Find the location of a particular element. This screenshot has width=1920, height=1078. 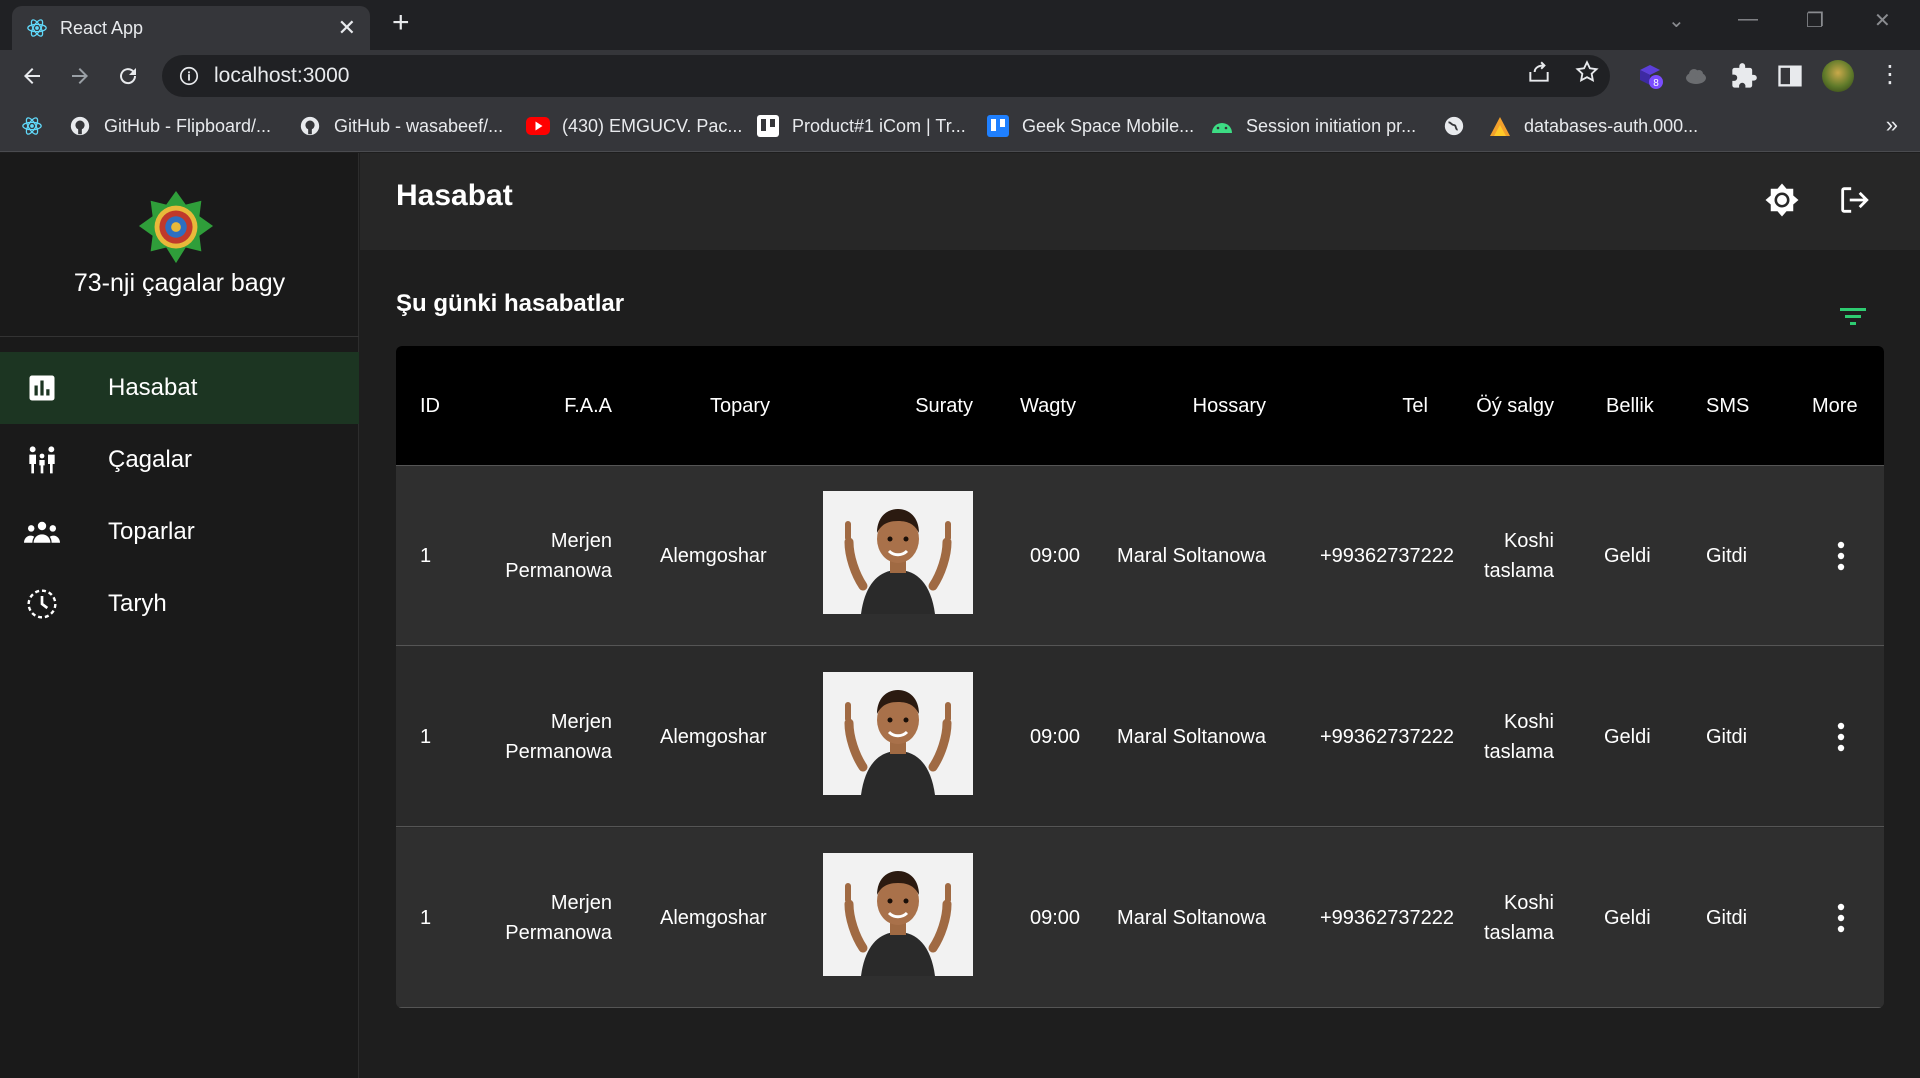

close-tab-icon: ✕ is located at coordinates (347, 28).